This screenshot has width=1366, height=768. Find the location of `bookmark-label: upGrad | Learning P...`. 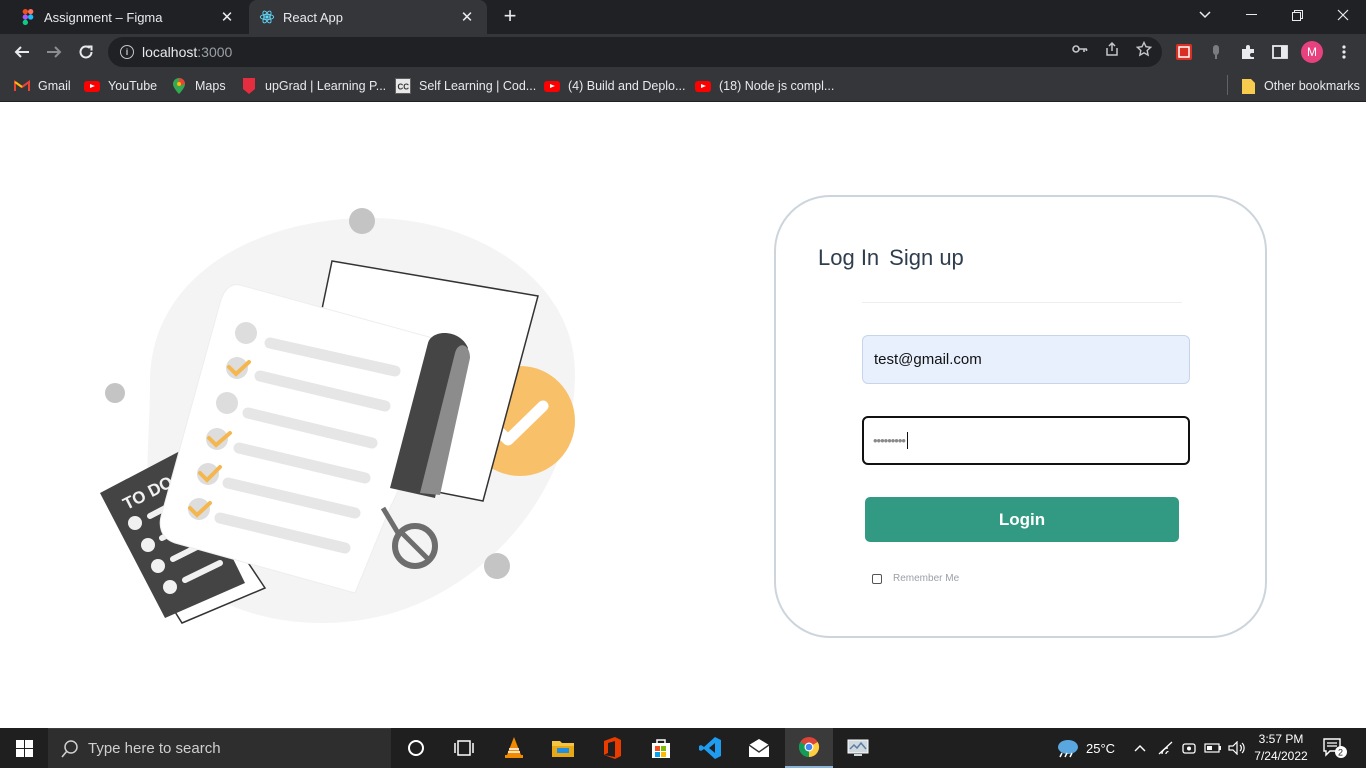

bookmark-label: upGrad | Learning P... is located at coordinates (326, 86).